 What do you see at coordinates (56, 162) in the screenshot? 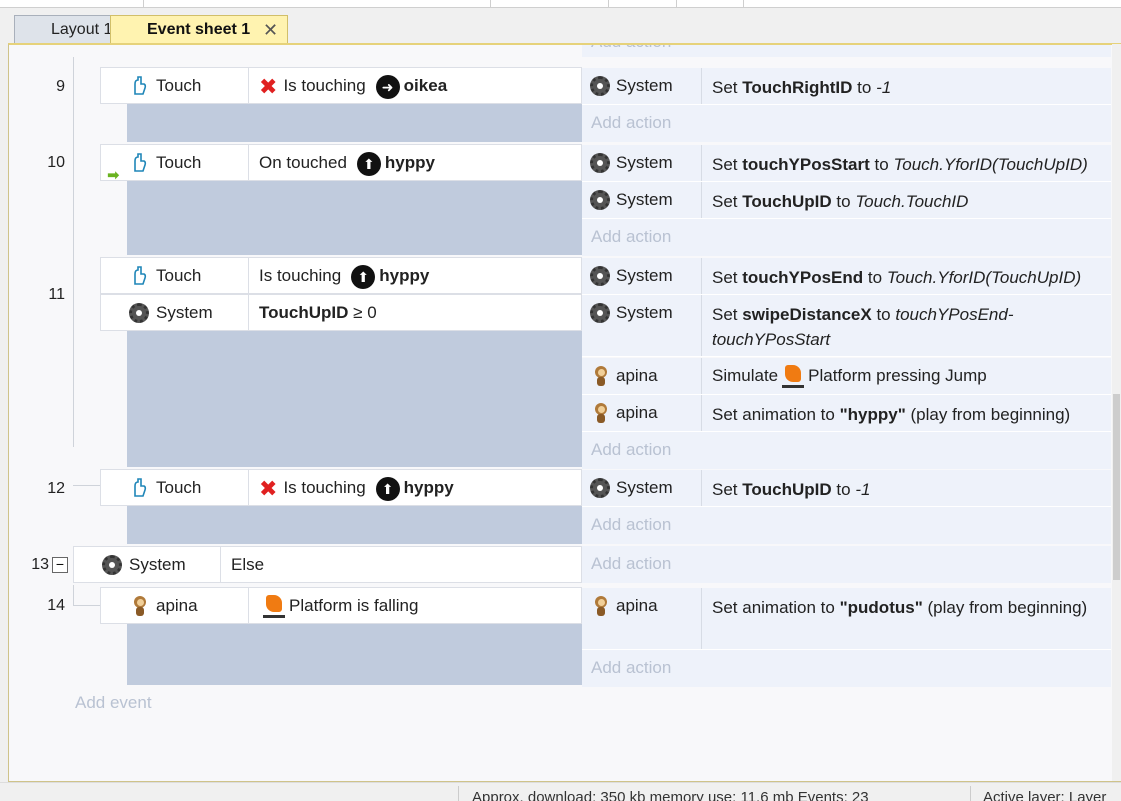
I see `event-number: 10` at bounding box center [56, 162].